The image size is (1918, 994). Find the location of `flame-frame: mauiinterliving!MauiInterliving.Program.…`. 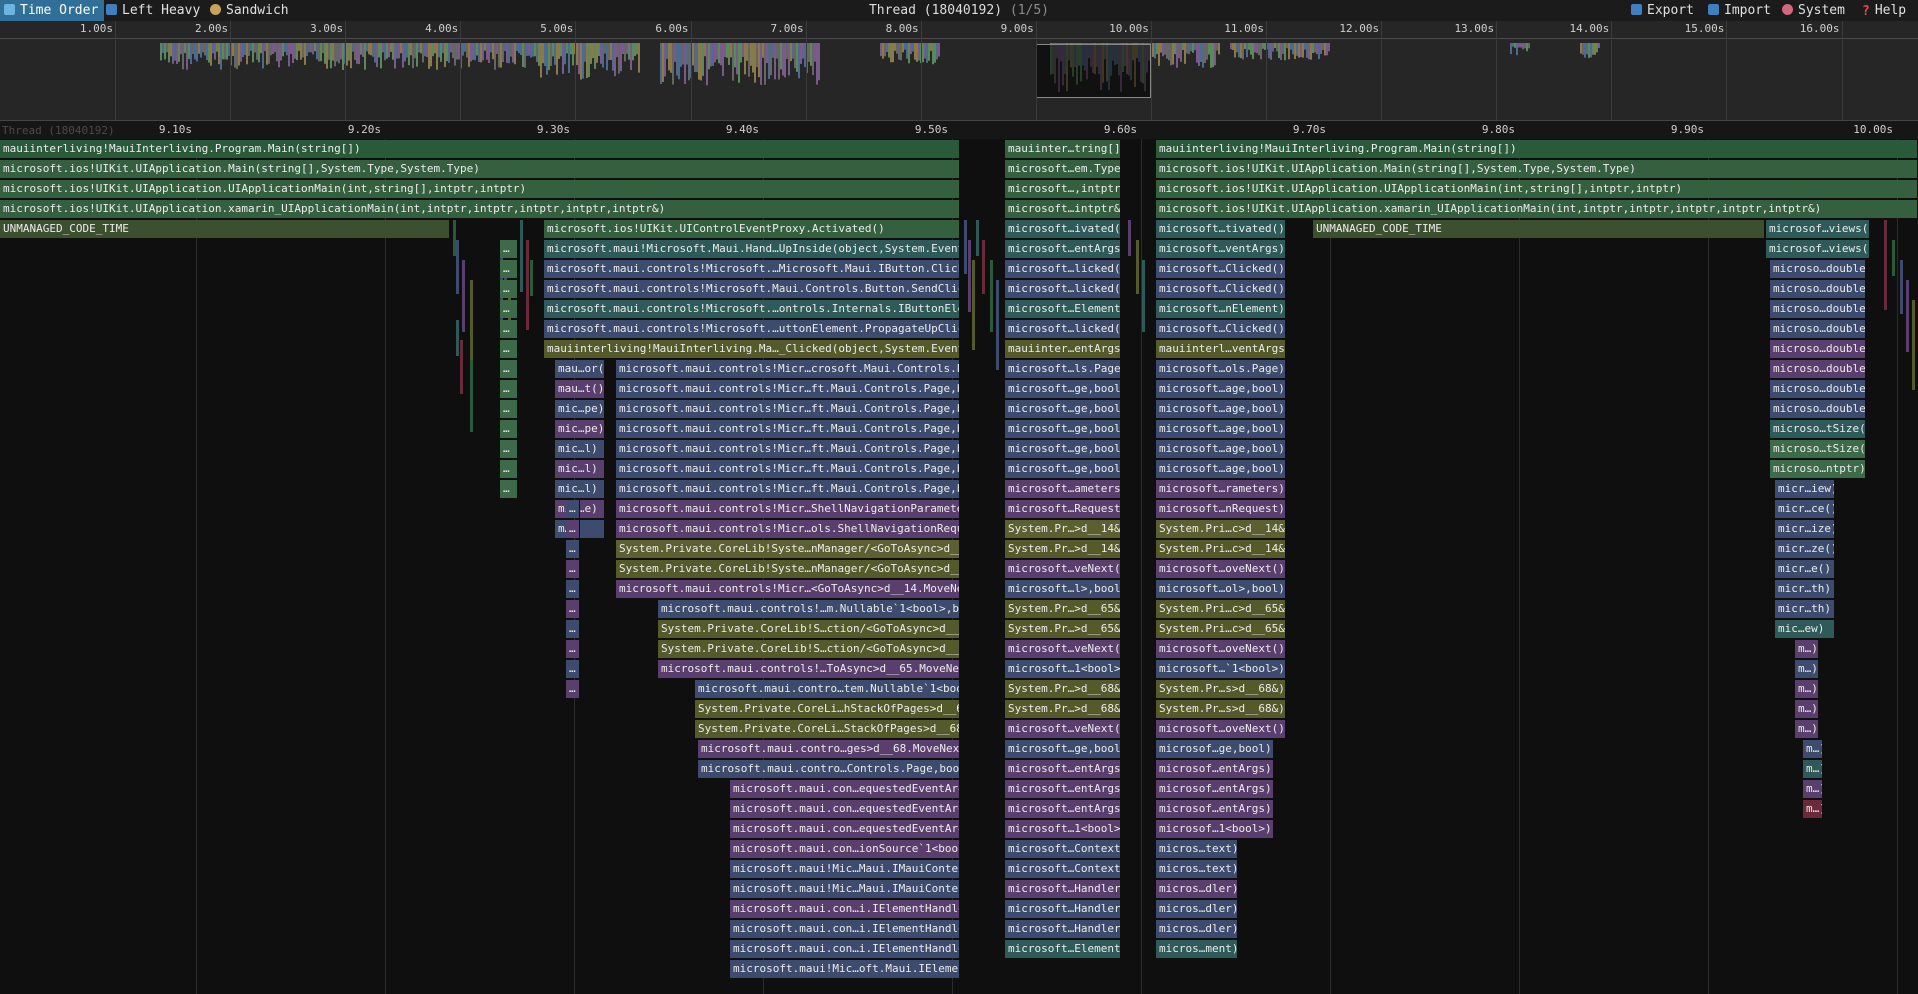

flame-frame: mauiinterliving!MauiInterliving.Program.… is located at coordinates (1537, 149).